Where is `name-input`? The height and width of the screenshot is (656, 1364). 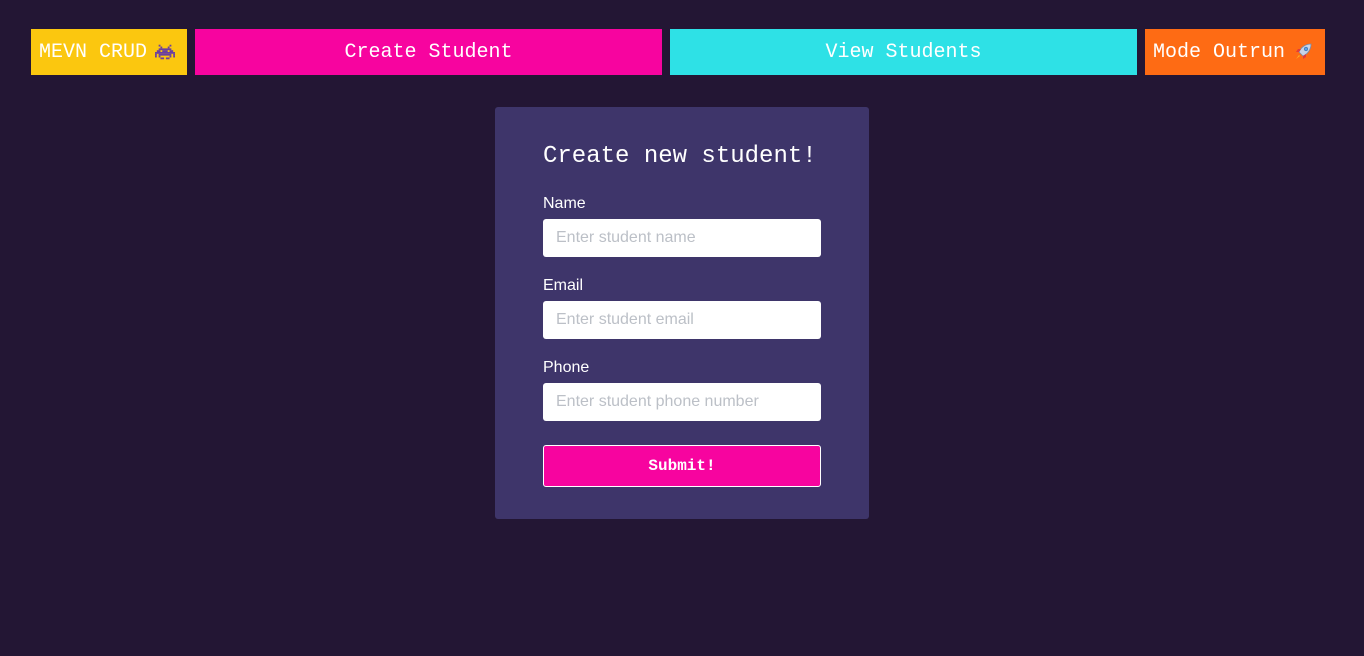 name-input is located at coordinates (682, 238).